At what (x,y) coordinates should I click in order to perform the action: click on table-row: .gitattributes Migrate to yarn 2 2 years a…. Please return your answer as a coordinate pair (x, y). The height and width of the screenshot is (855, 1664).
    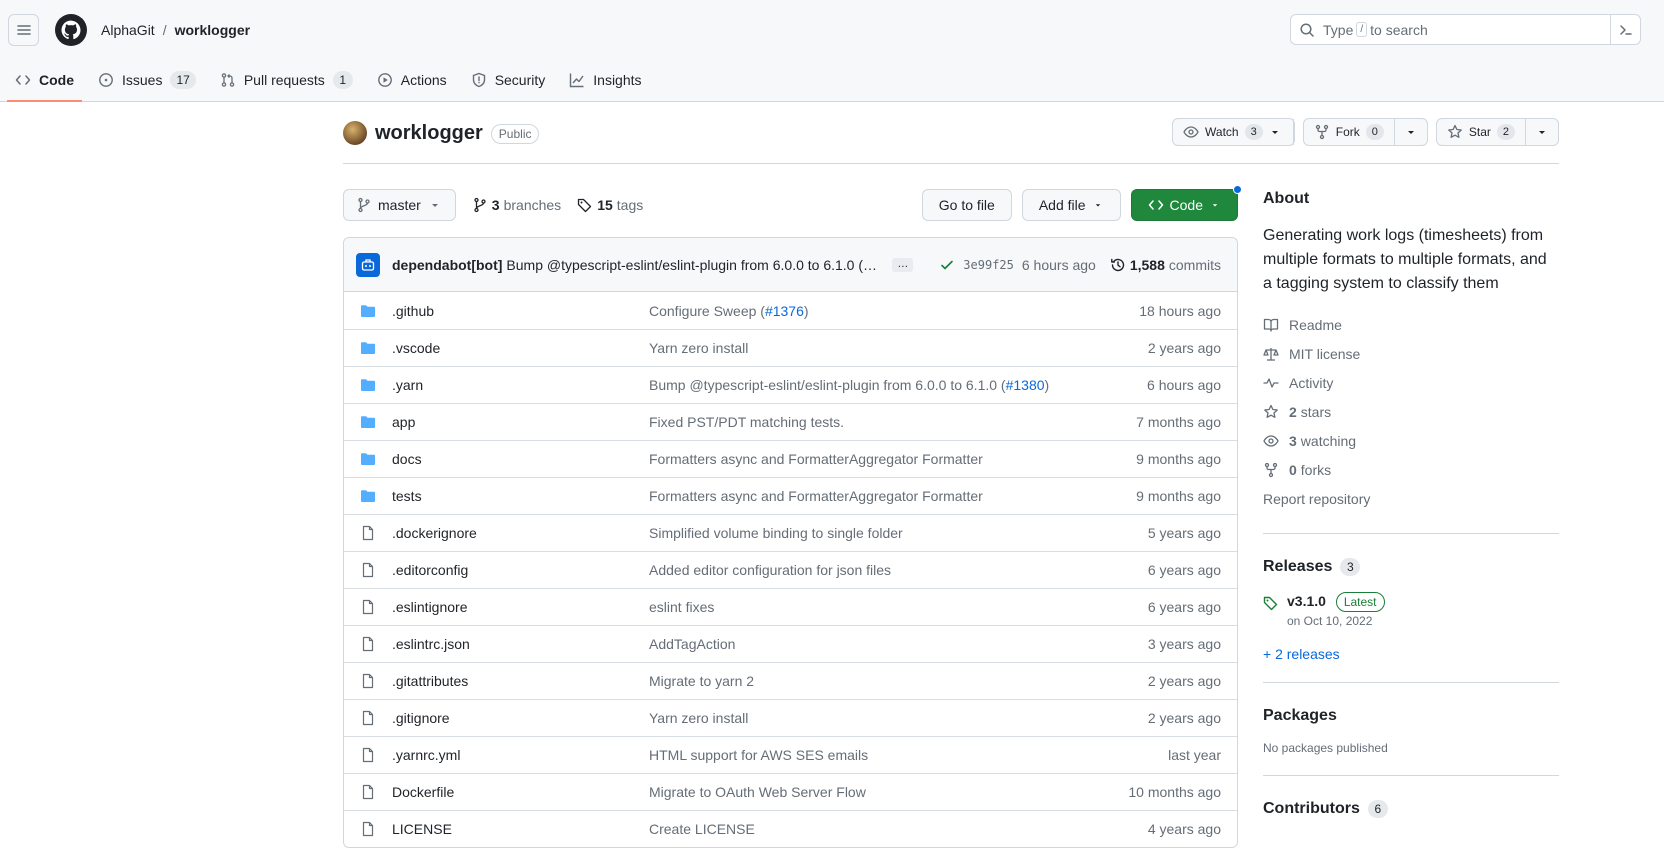
    Looking at the image, I should click on (790, 680).